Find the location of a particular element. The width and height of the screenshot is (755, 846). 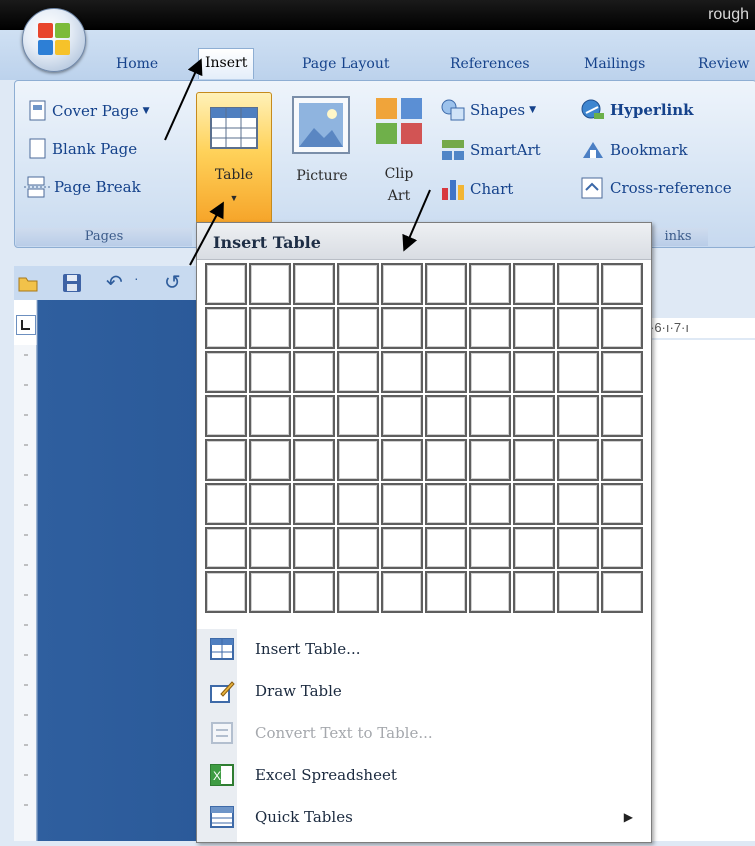

picture-button: Picture is located at coordinates (322, 152).